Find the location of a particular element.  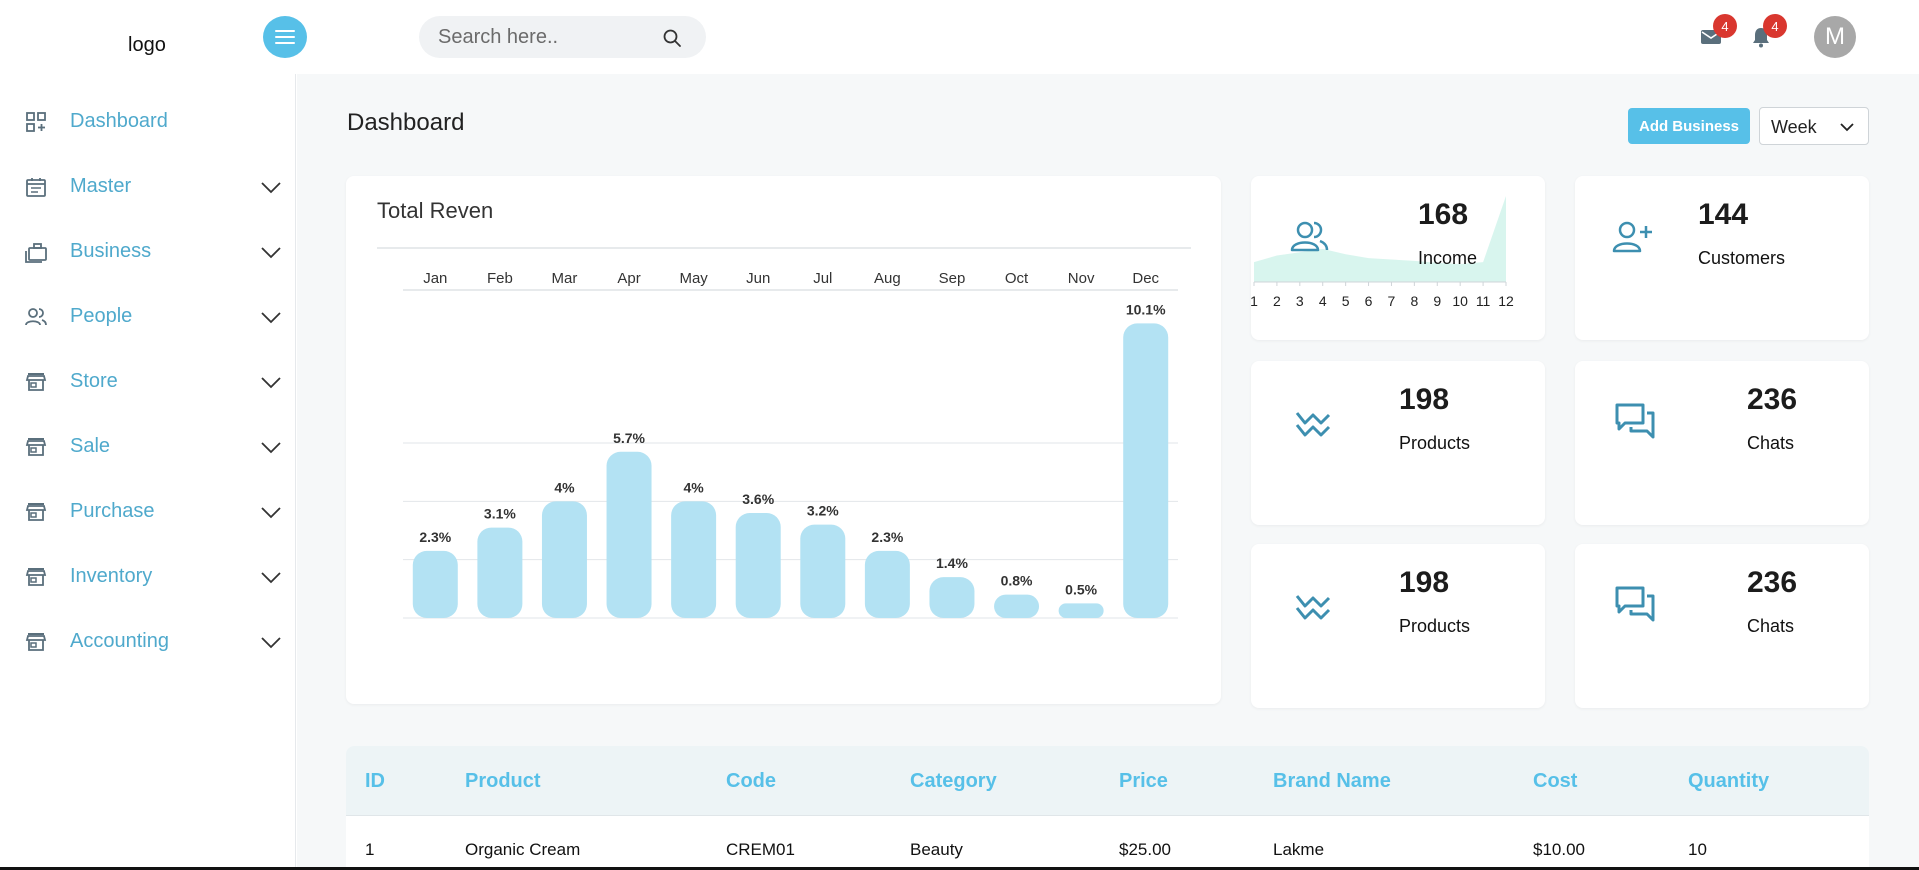

data-label: 2.3% is located at coordinates (435, 537).